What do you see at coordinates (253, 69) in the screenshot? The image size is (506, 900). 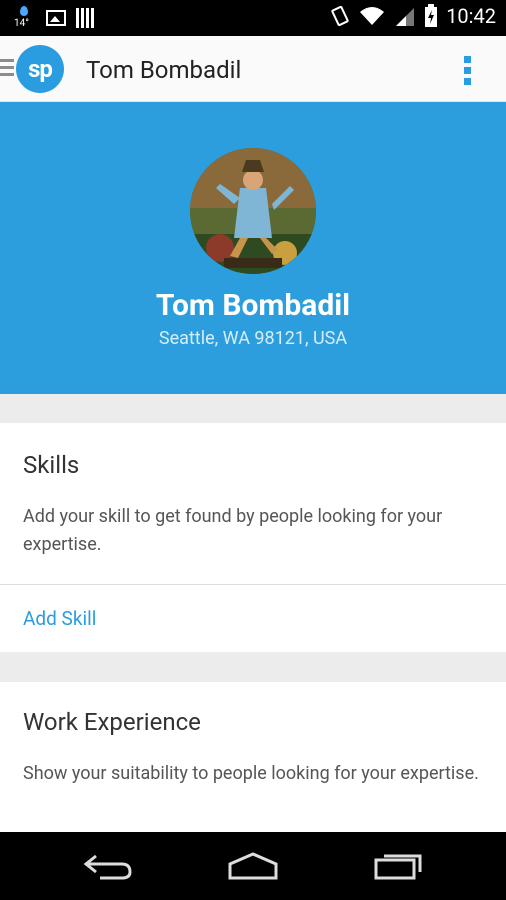 I see `app-bar: sp Tom Bombadil` at bounding box center [253, 69].